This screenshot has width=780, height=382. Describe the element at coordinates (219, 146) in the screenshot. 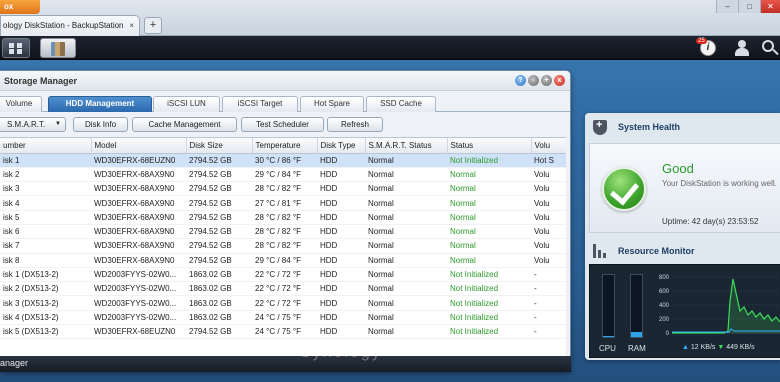

I see `column-header-disk-size: Disk Size` at that location.